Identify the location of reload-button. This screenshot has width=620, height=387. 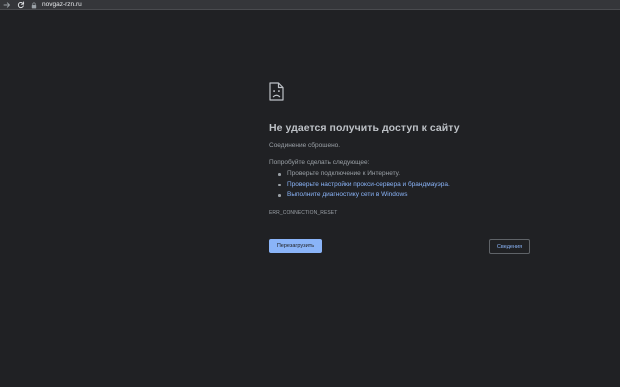
(21, 5).